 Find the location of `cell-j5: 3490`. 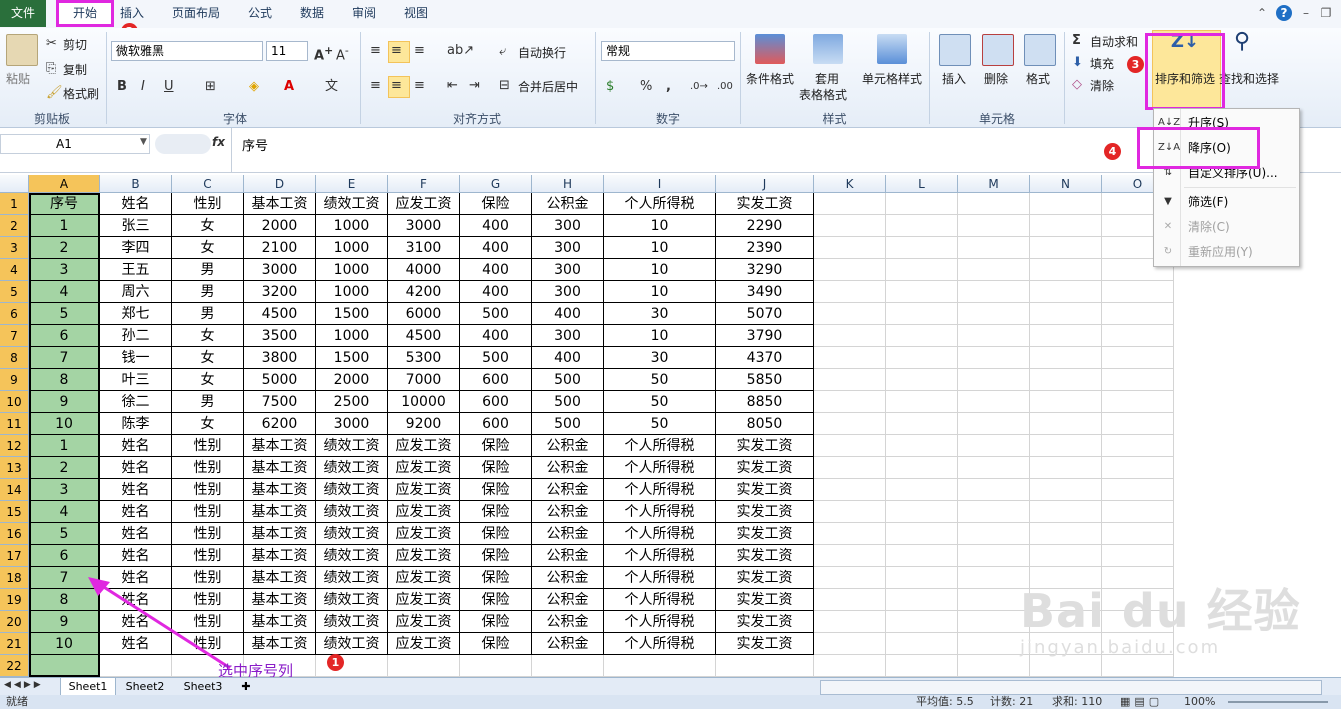

cell-j5: 3490 is located at coordinates (765, 292).